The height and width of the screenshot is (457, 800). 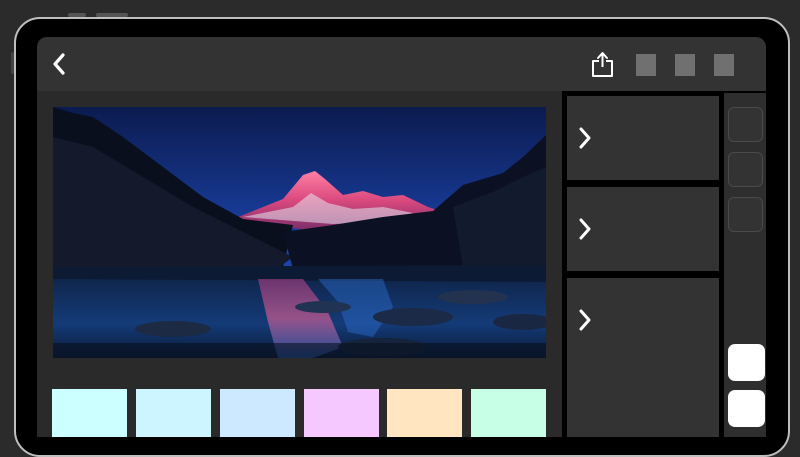 I want to click on top-toolbar, so click(x=401, y=64).